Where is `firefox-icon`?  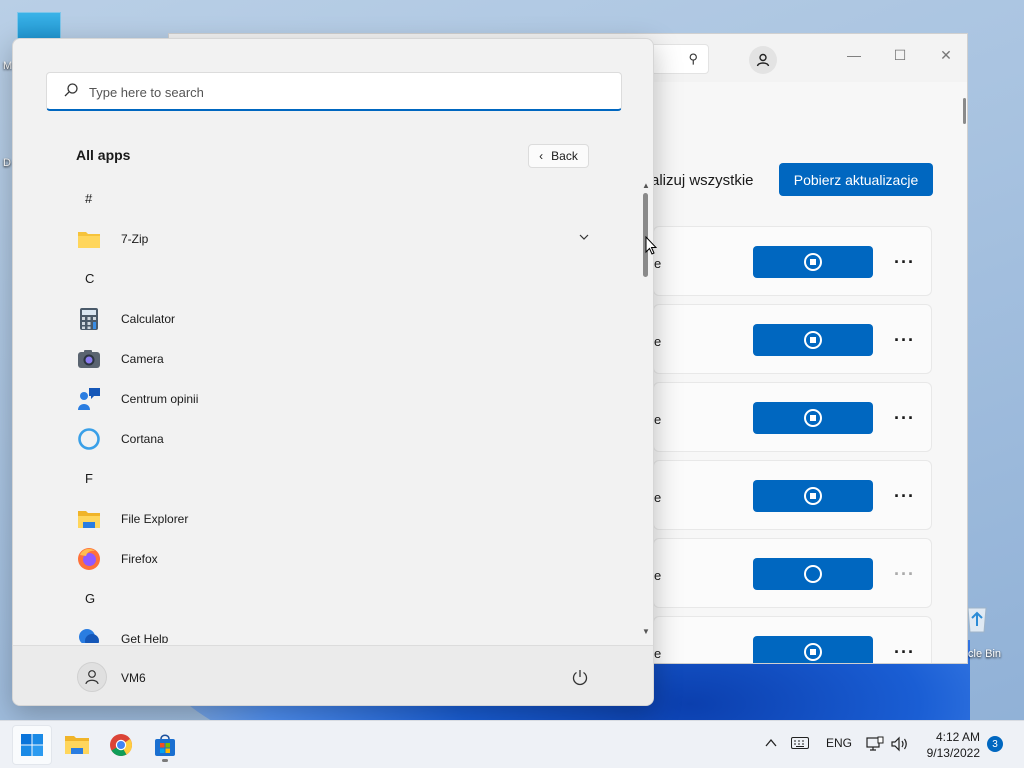 firefox-icon is located at coordinates (89, 559).